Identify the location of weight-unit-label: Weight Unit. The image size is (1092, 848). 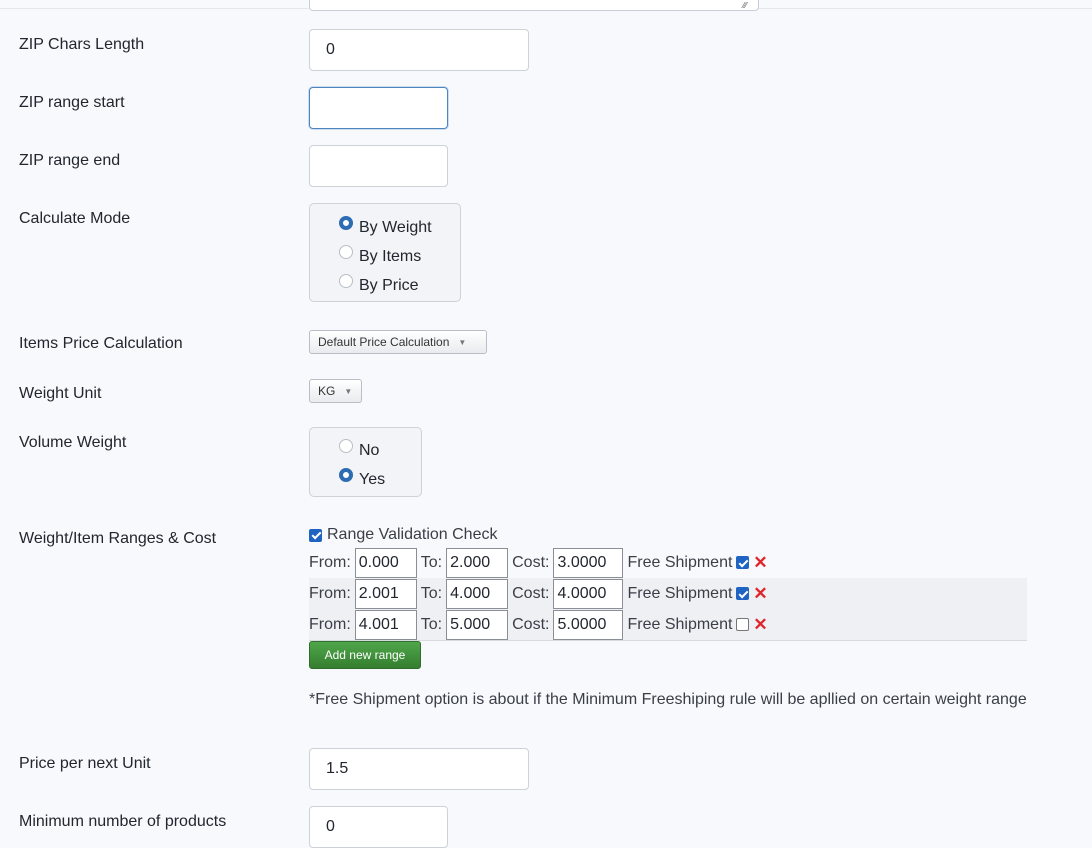
(60, 393).